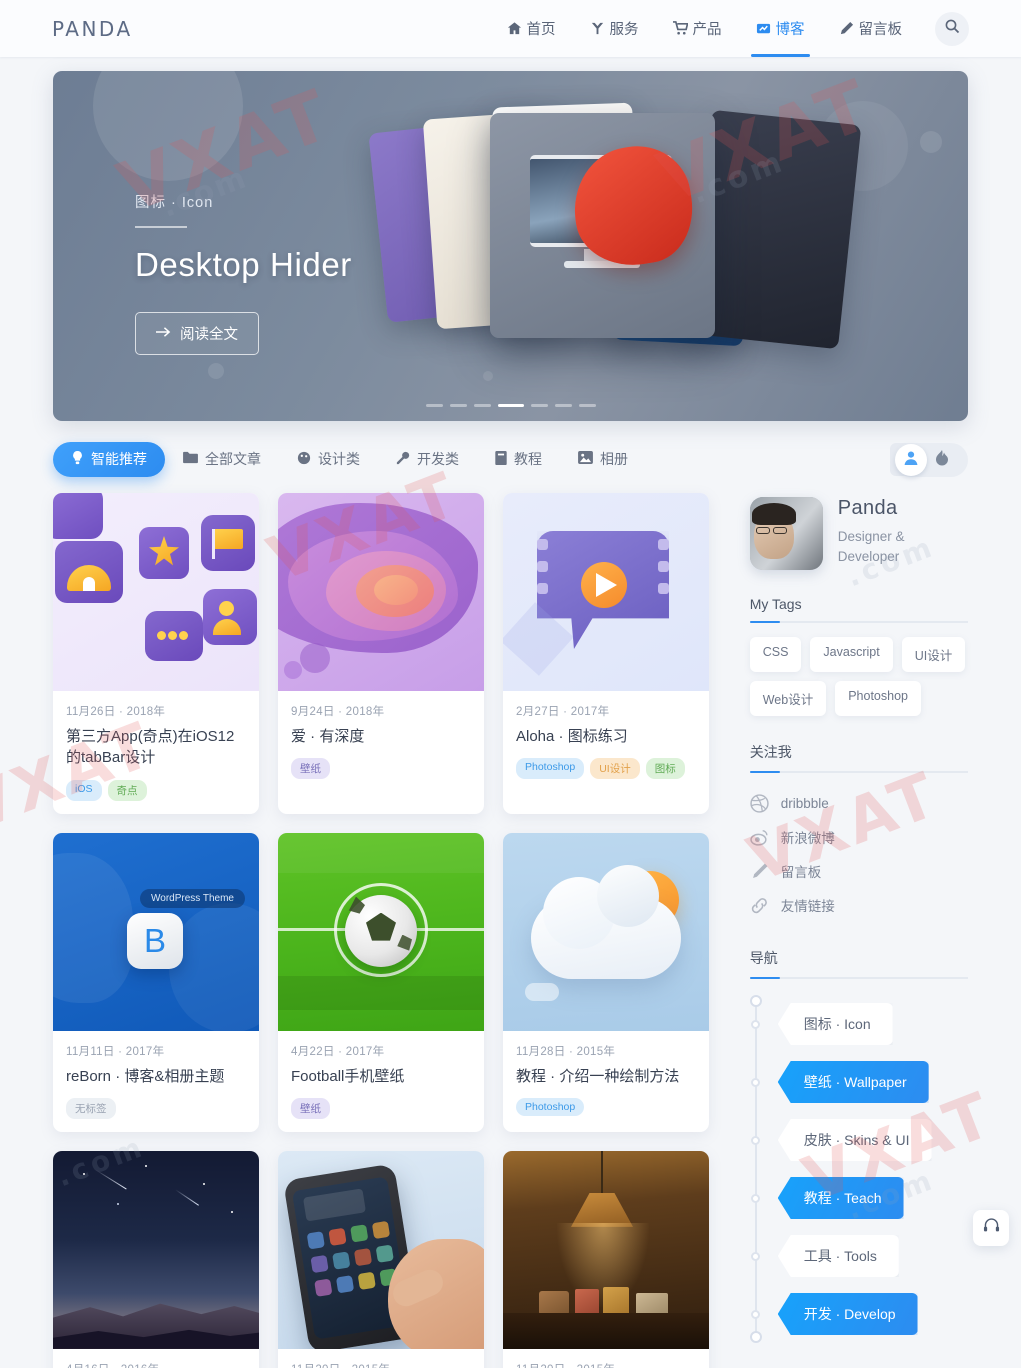 Image resolution: width=1021 pixels, height=1368 pixels. I want to click on sidebar-mode-toggle, so click(931, 460).